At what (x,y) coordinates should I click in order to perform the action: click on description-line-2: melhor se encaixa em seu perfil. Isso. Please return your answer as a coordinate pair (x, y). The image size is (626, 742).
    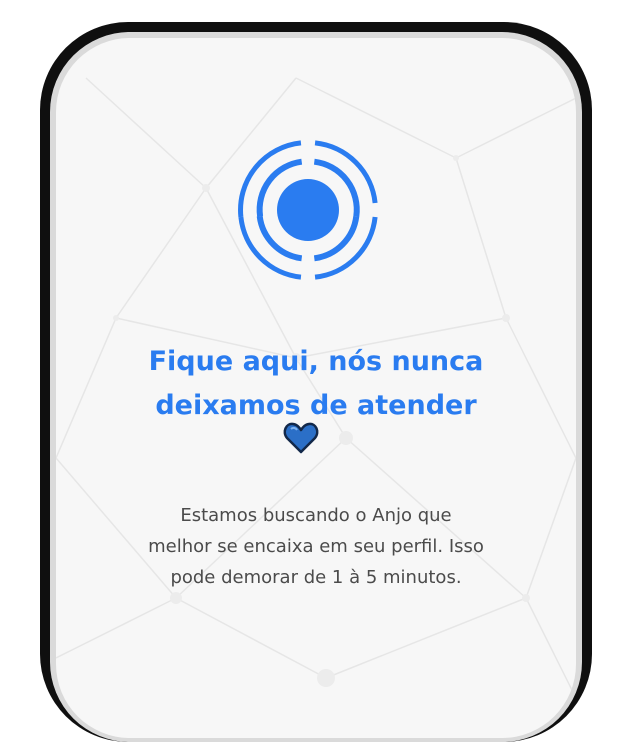
    Looking at the image, I should click on (316, 546).